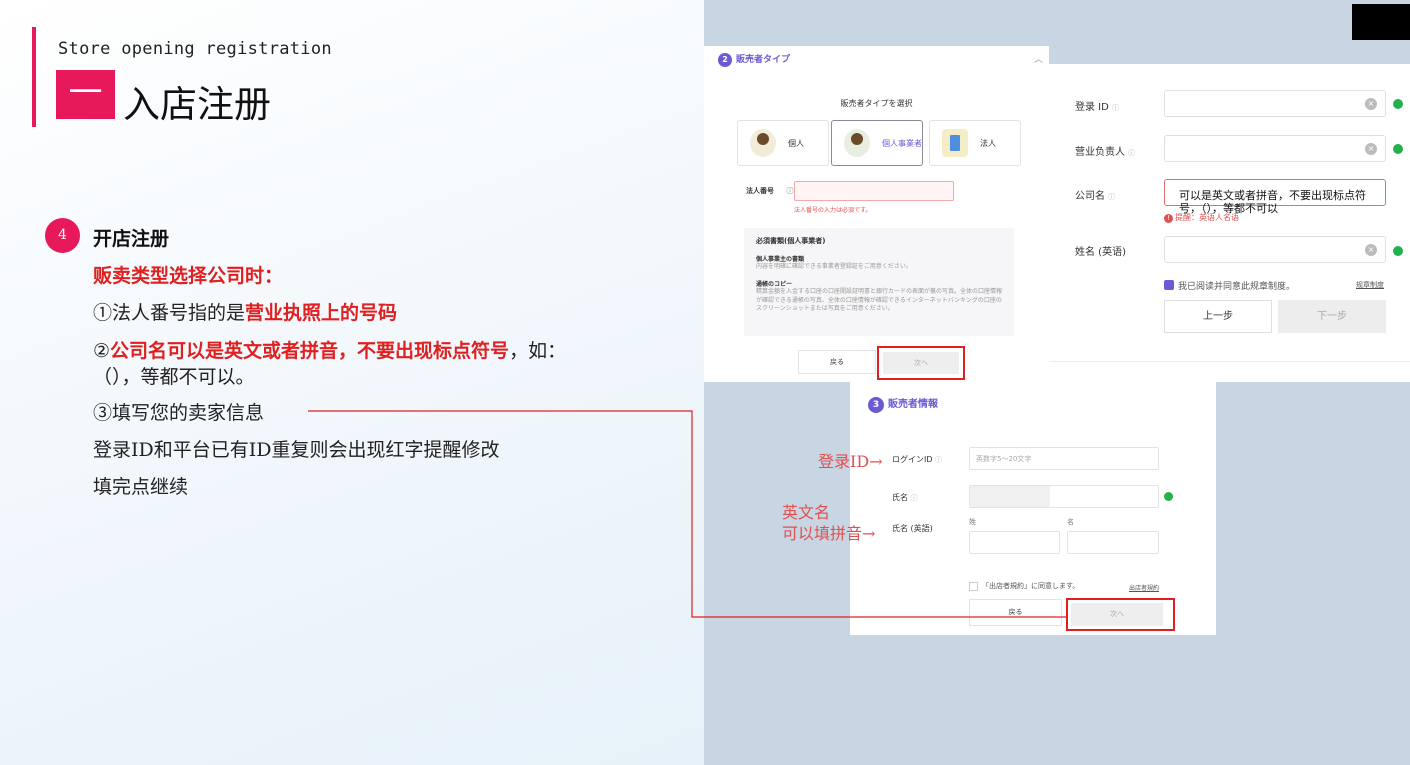  What do you see at coordinates (844, 461) in the screenshot?
I see `annotation-text: 登录ID` at bounding box center [844, 461].